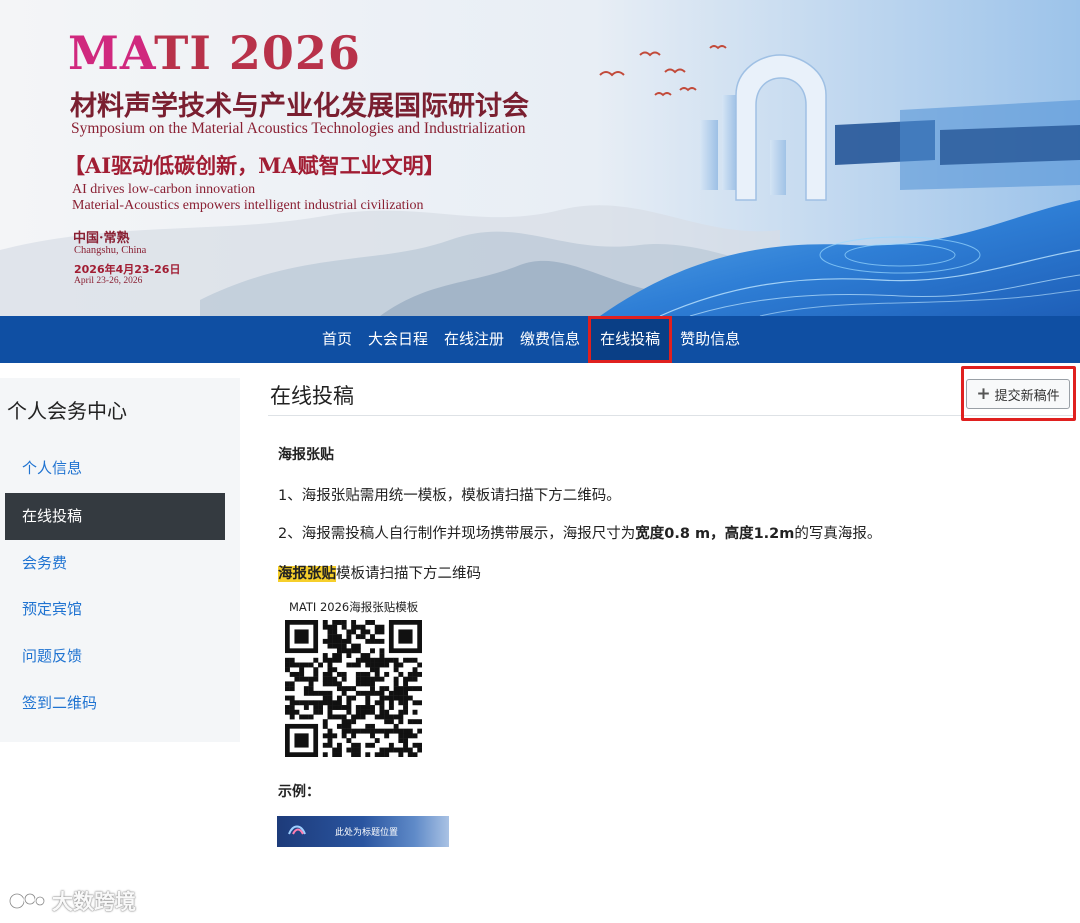  Describe the element at coordinates (115, 703) in the screenshot. I see `sidebar-item-checkin-qr: 签到二维码` at that location.